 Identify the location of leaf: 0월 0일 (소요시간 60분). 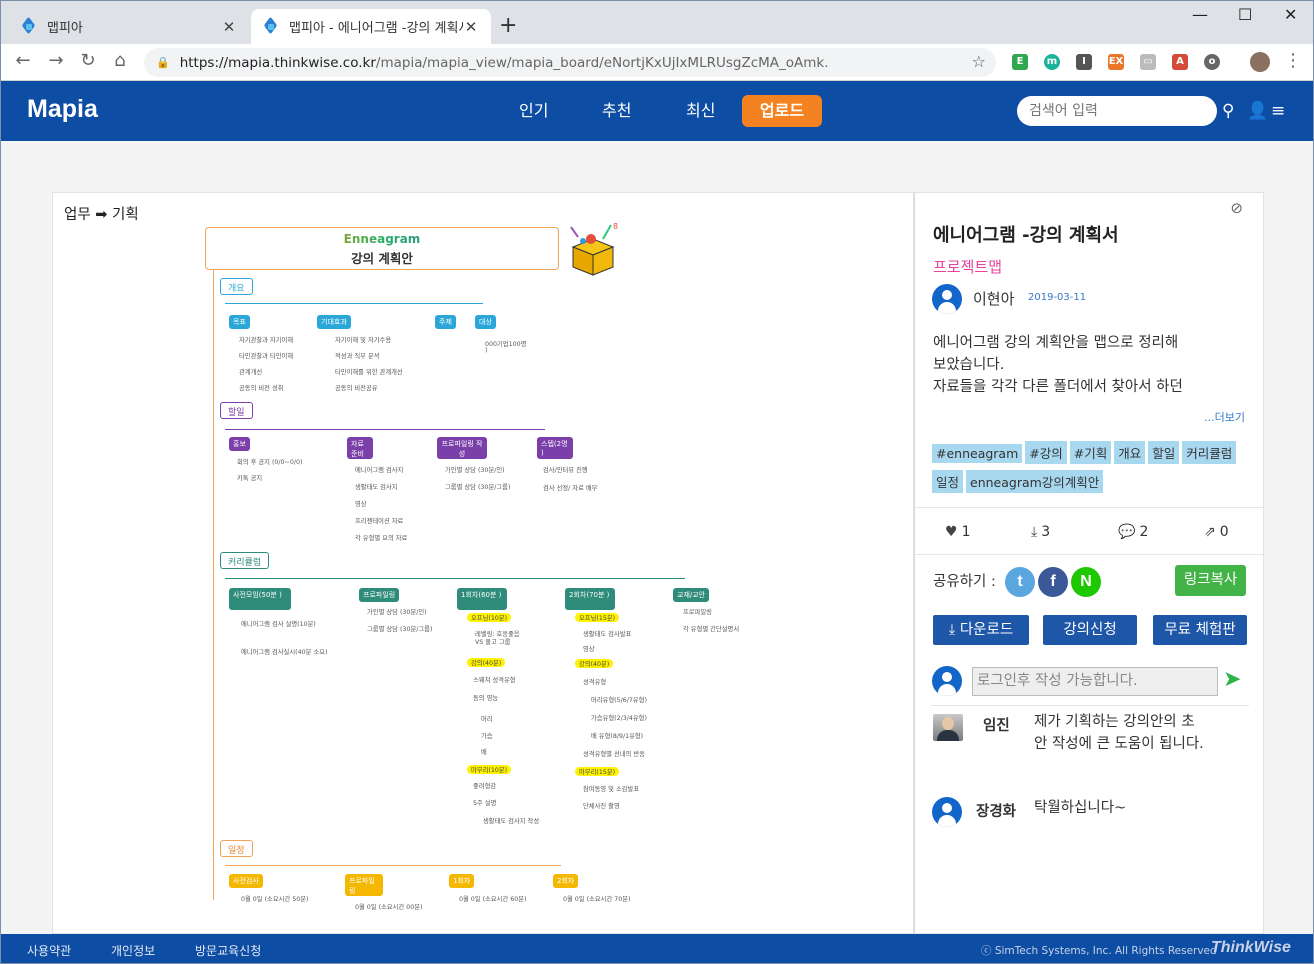
(493, 899).